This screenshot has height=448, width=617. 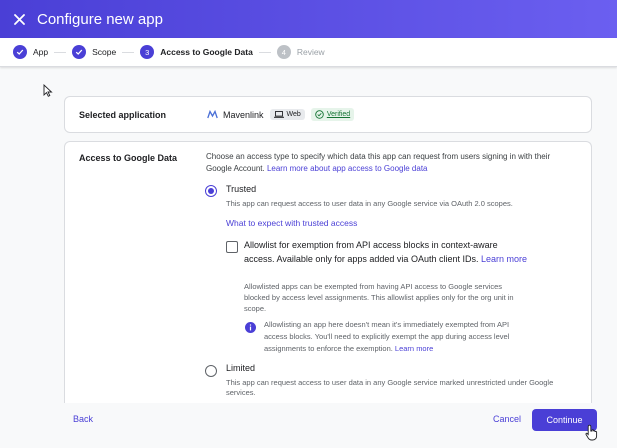 I want to click on app-info: Mavenlink Web Verified, so click(x=281, y=114).